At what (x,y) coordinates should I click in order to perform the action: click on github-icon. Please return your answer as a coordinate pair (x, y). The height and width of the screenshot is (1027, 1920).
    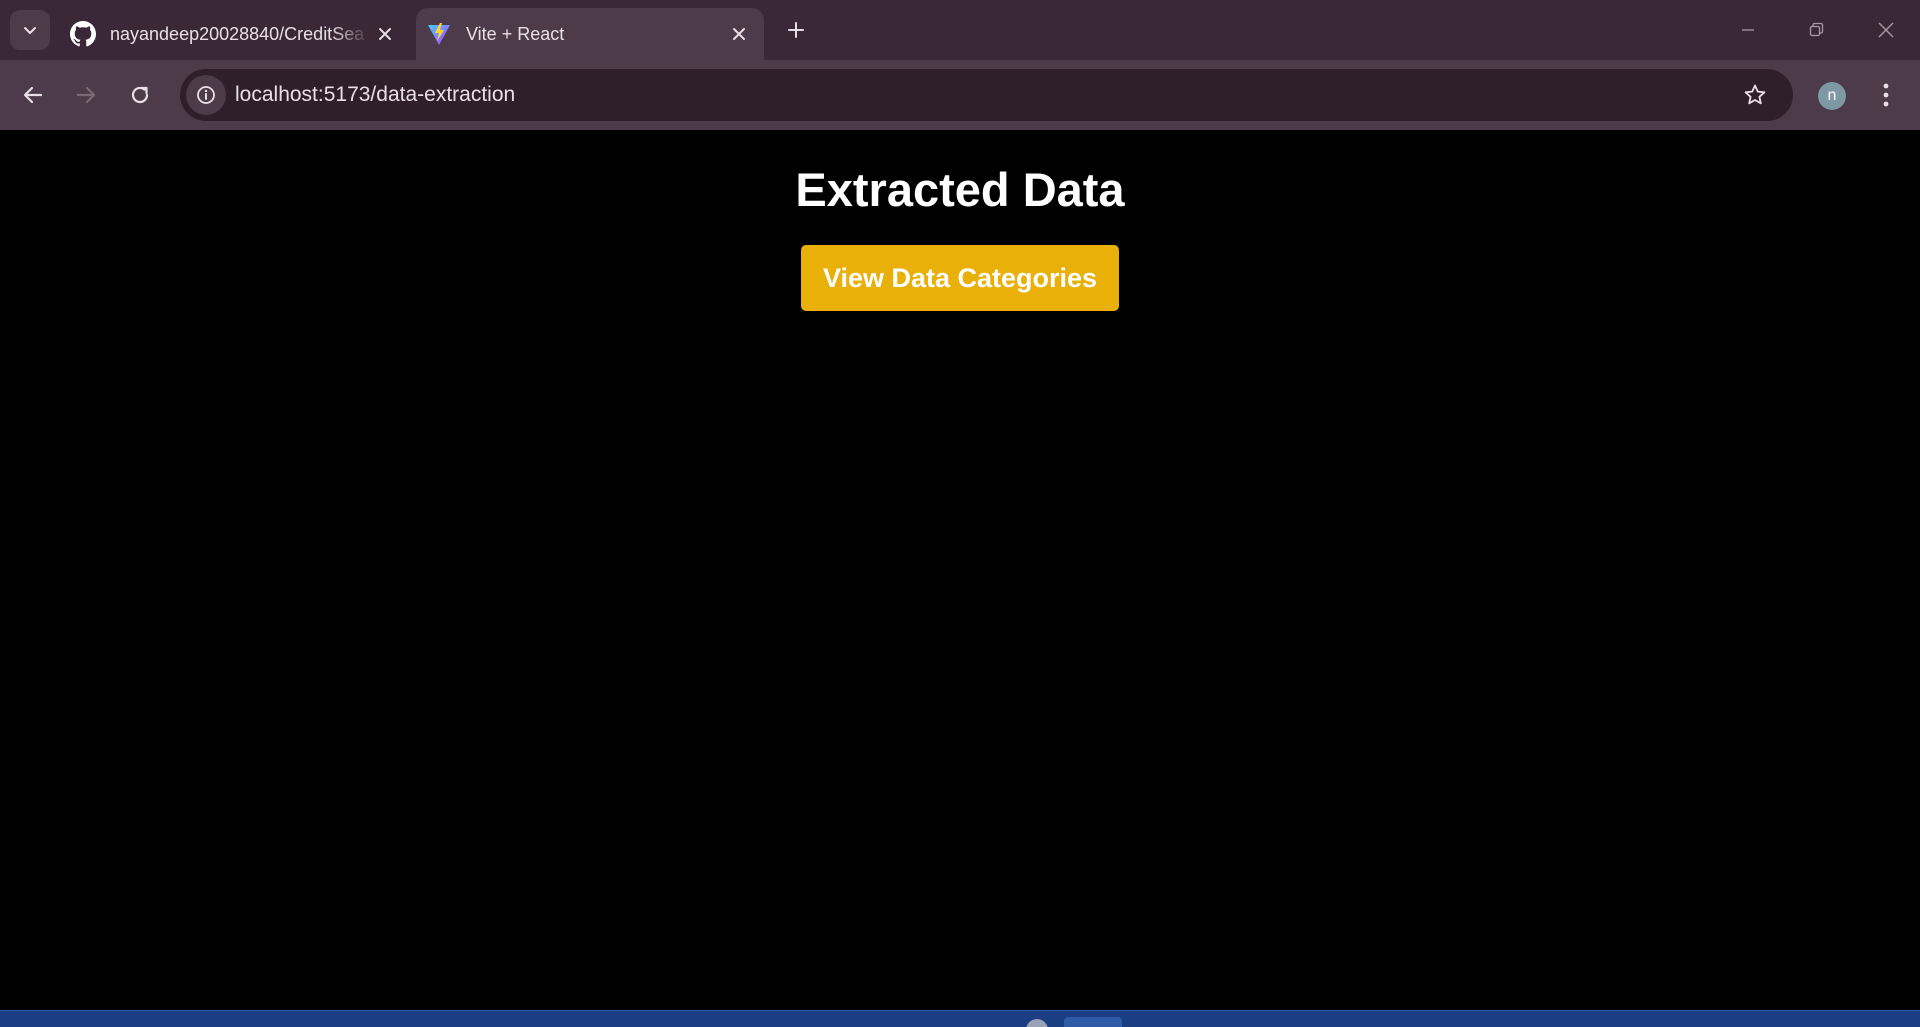
    Looking at the image, I should click on (83, 34).